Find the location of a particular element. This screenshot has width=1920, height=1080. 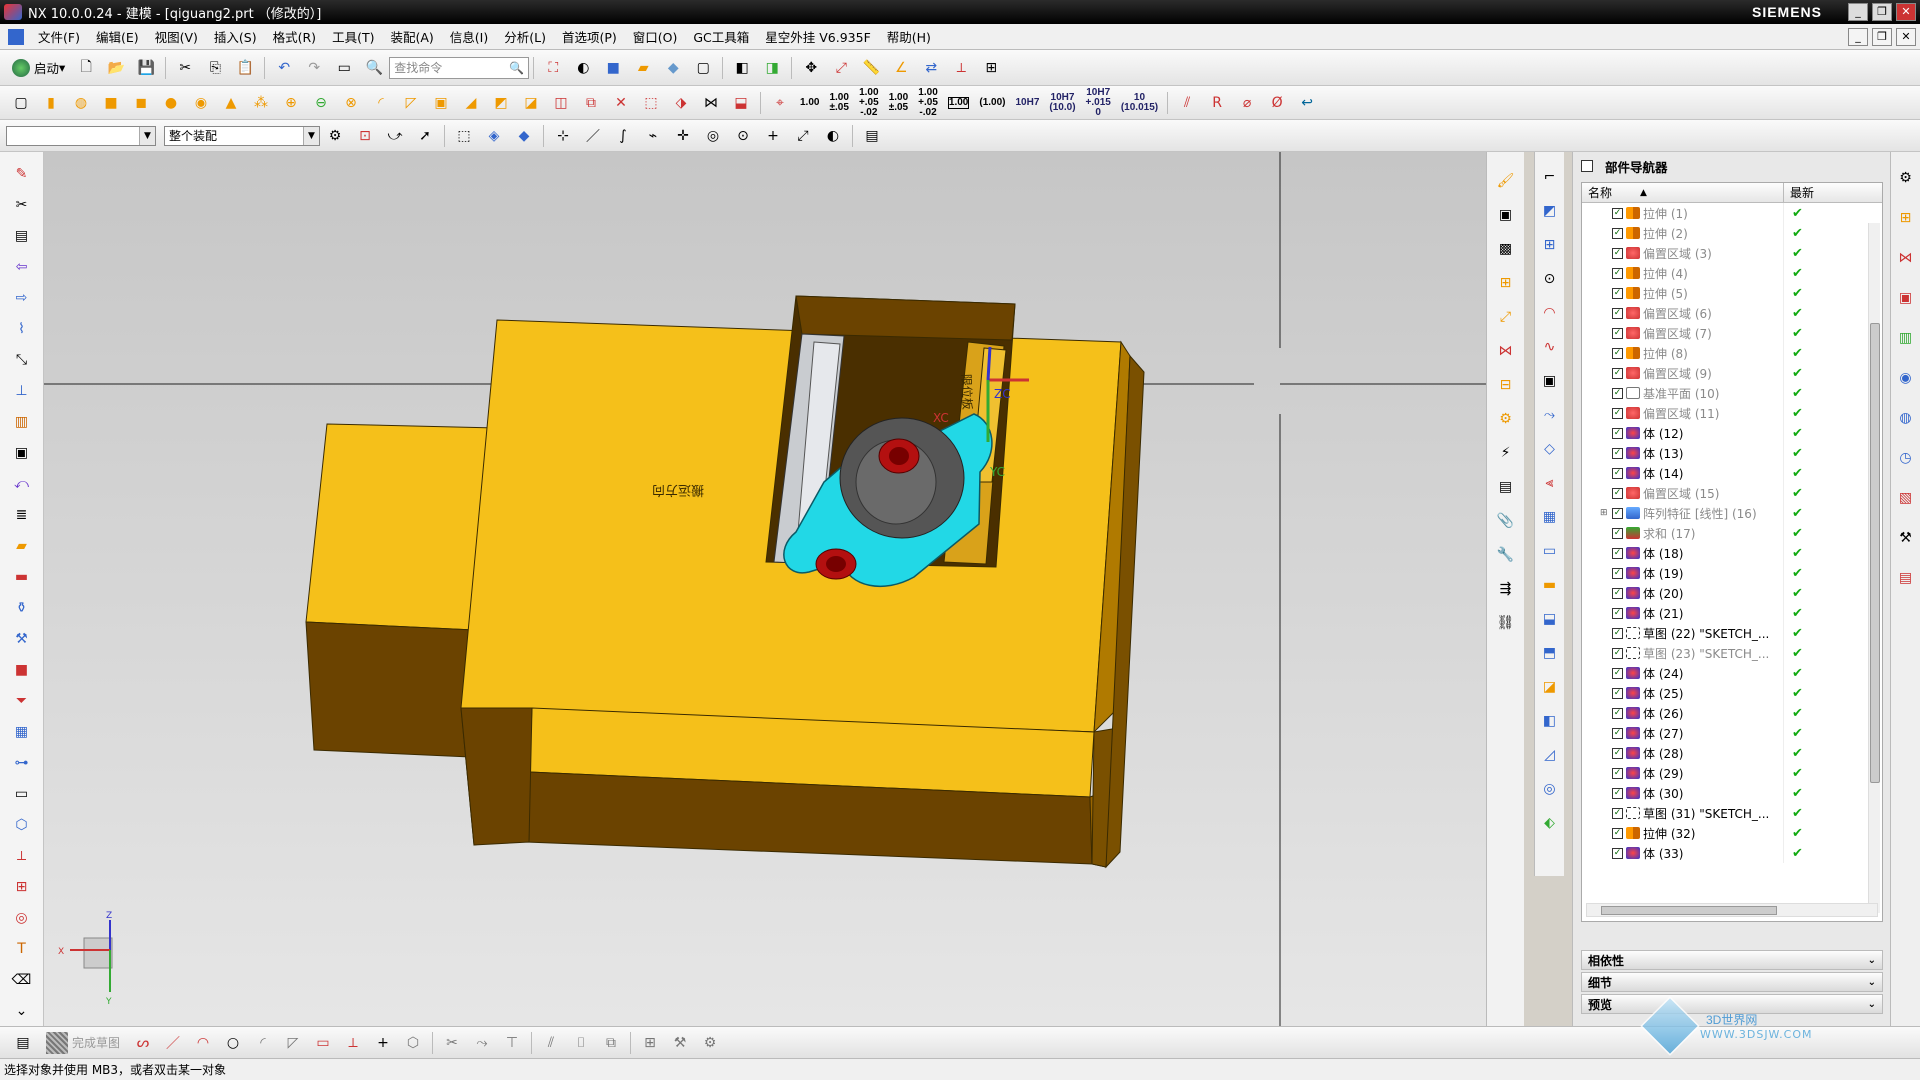

spring-icon: ⌇ is located at coordinates (22, 328).